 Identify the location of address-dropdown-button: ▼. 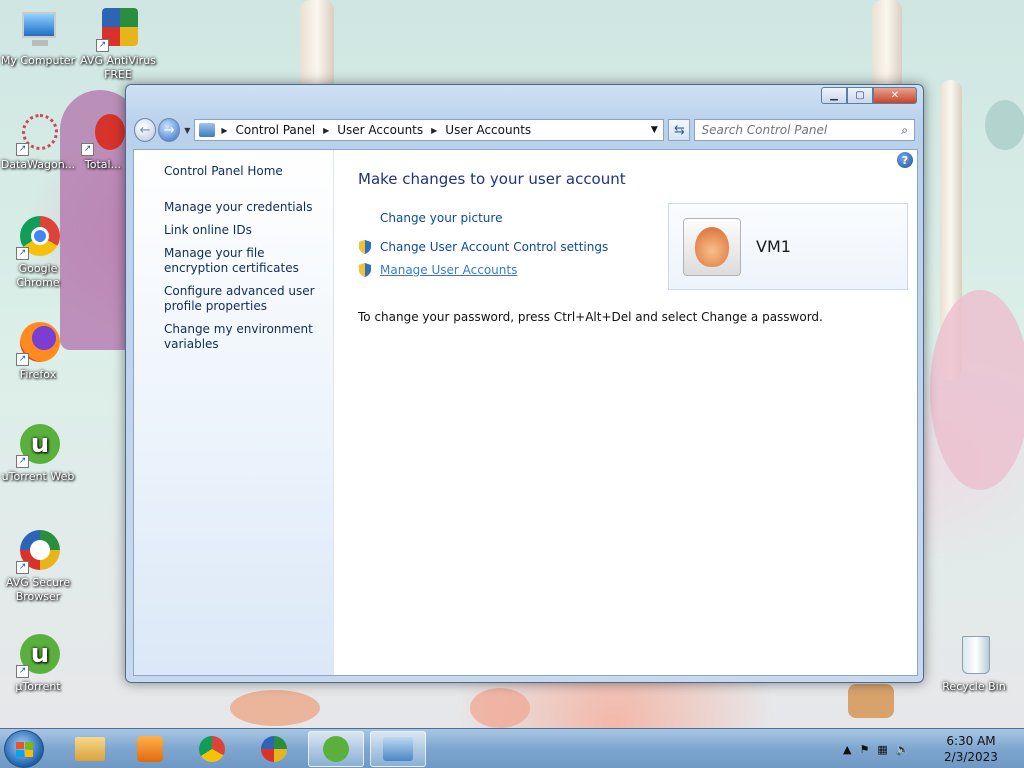
(654, 130).